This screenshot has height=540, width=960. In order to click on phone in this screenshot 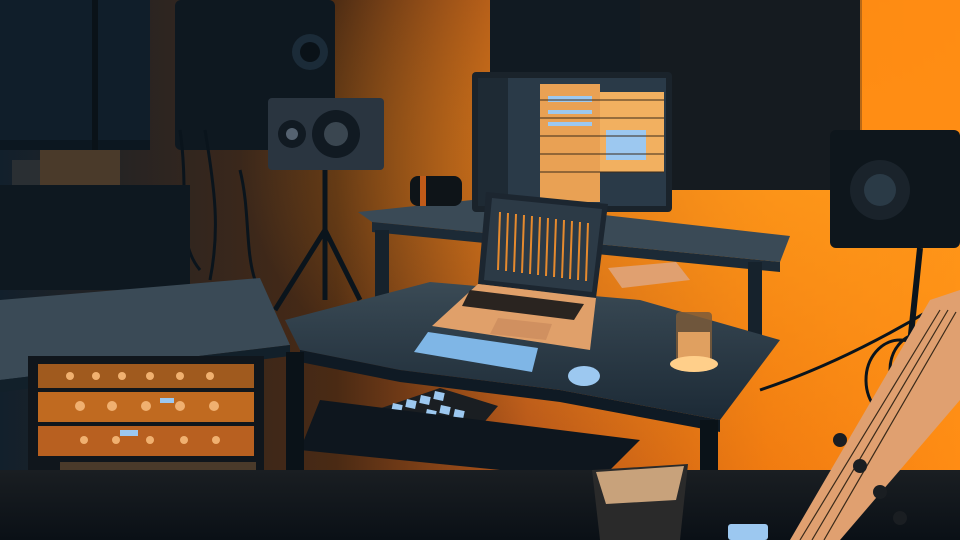, I will do `click(748, 532)`.